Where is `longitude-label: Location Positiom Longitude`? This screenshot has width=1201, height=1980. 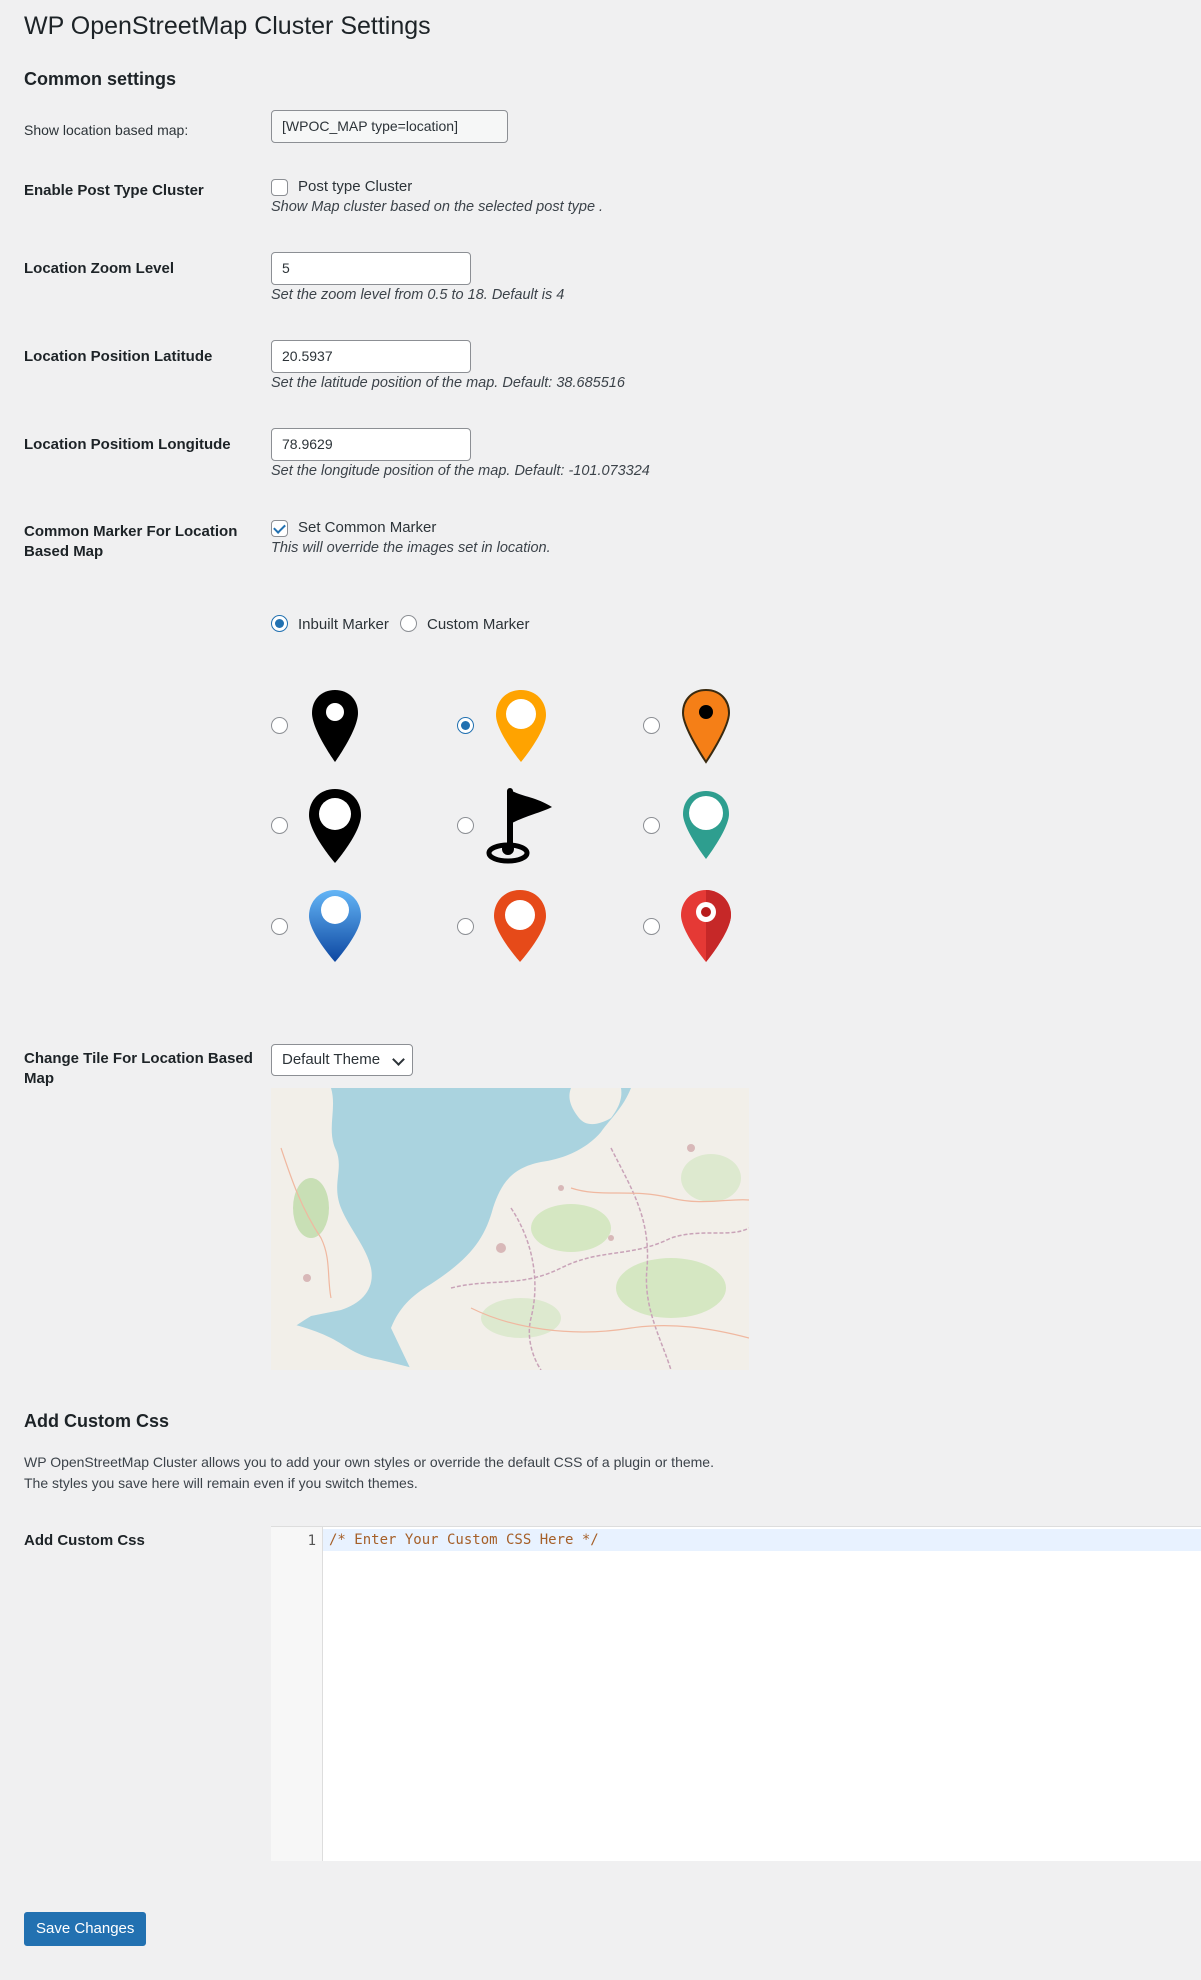
longitude-label: Location Positiom Longitude is located at coordinates (127, 444).